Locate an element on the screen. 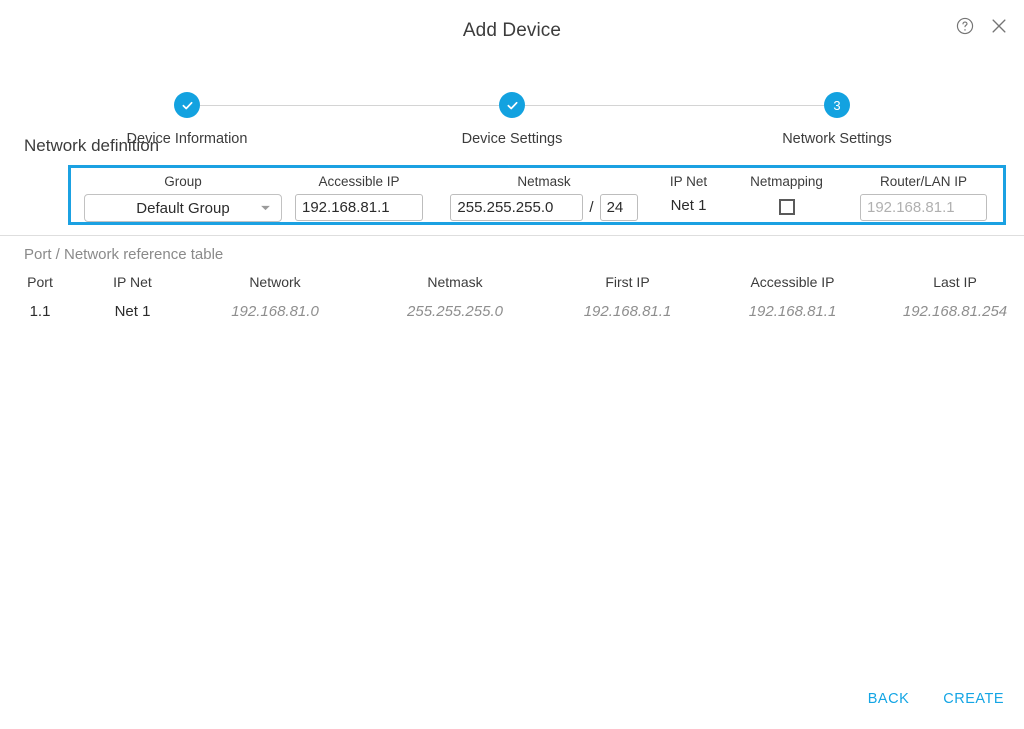  cell-netmask: 255.255.255.0 is located at coordinates (455, 311).